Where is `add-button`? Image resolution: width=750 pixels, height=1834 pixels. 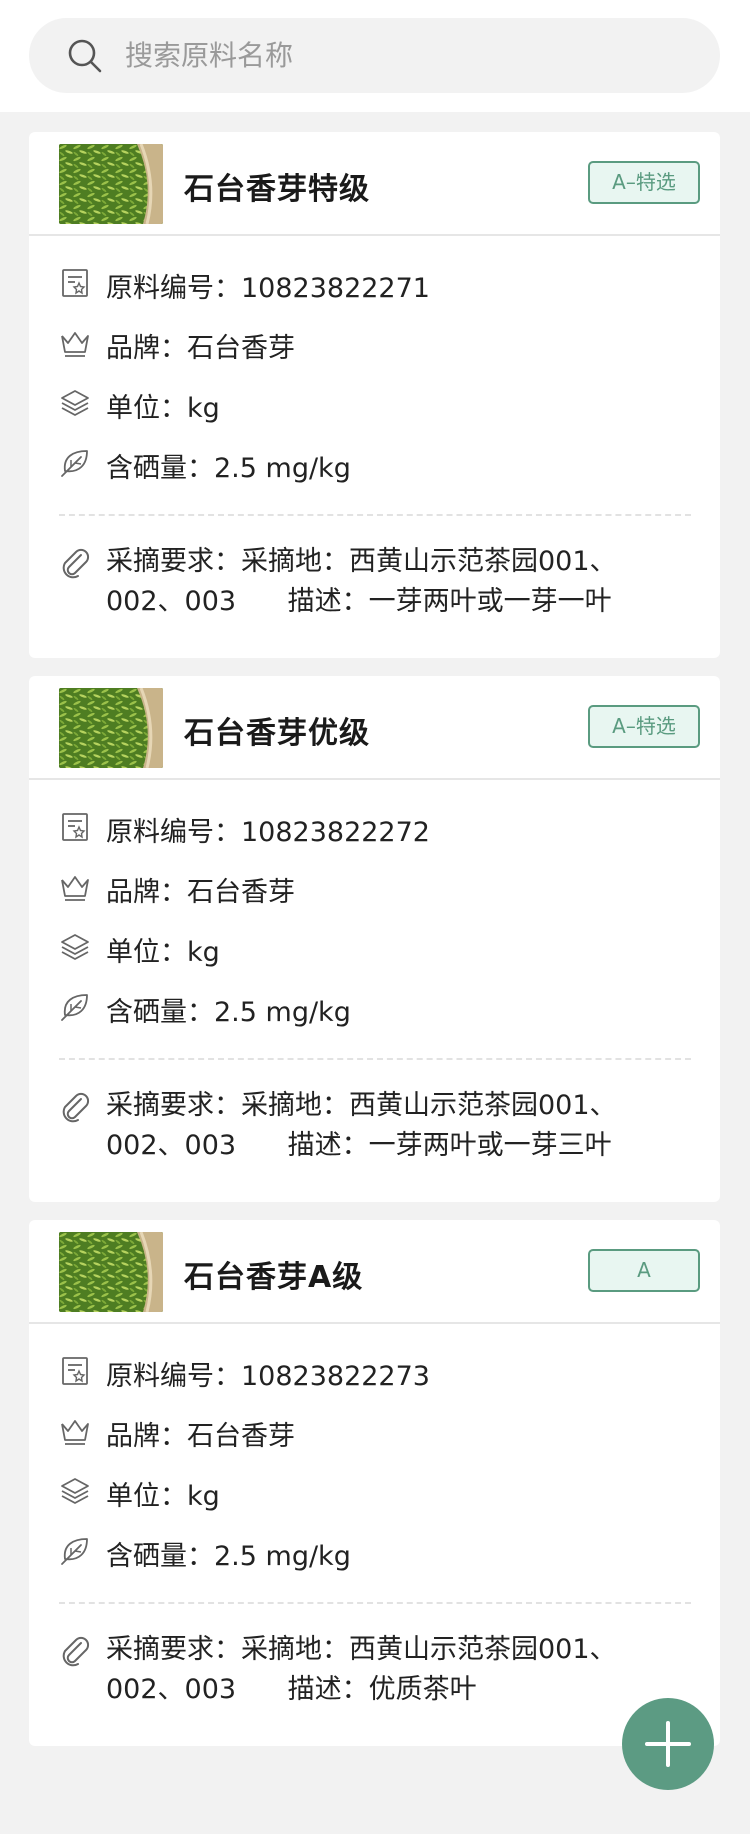 add-button is located at coordinates (668, 1744).